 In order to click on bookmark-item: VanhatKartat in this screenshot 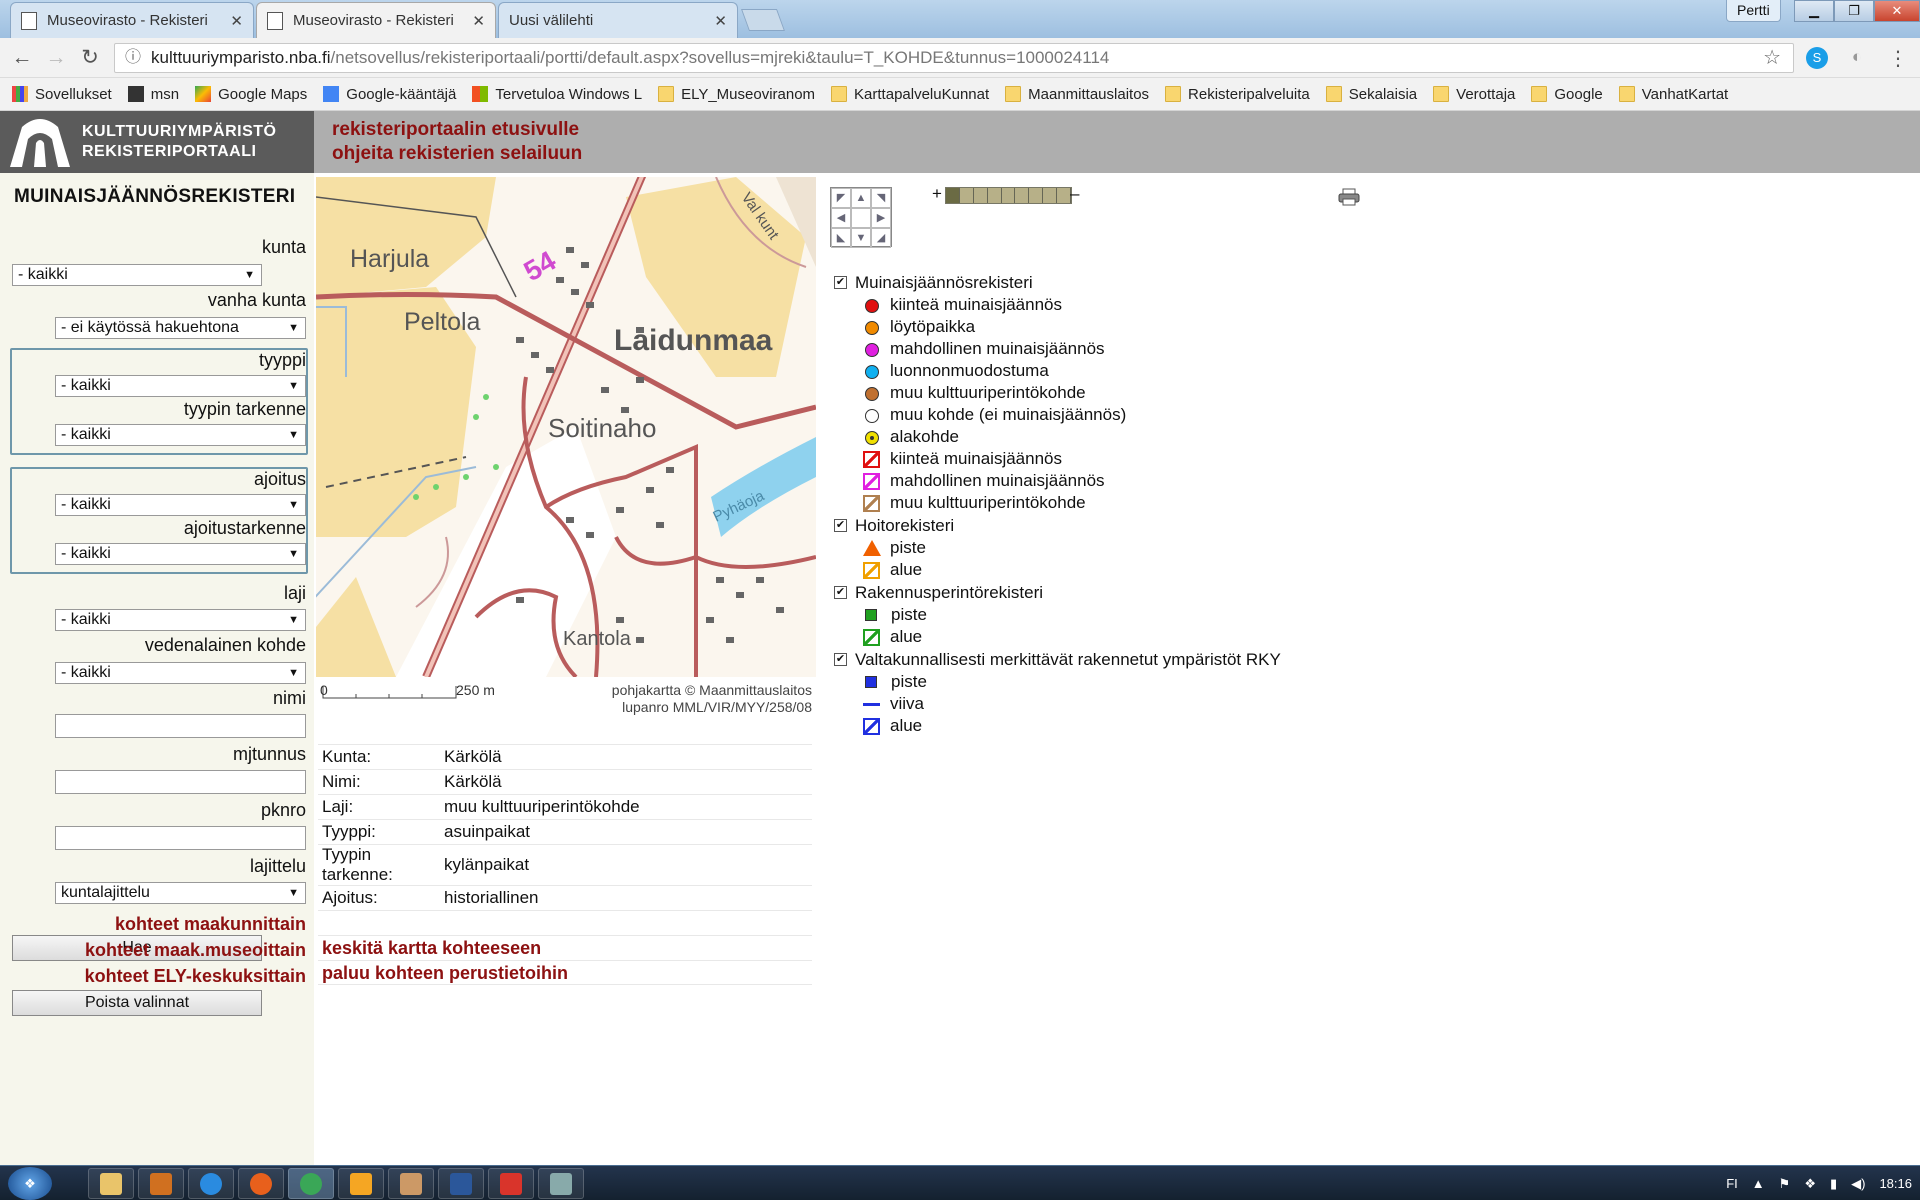, I will do `click(1673, 94)`.